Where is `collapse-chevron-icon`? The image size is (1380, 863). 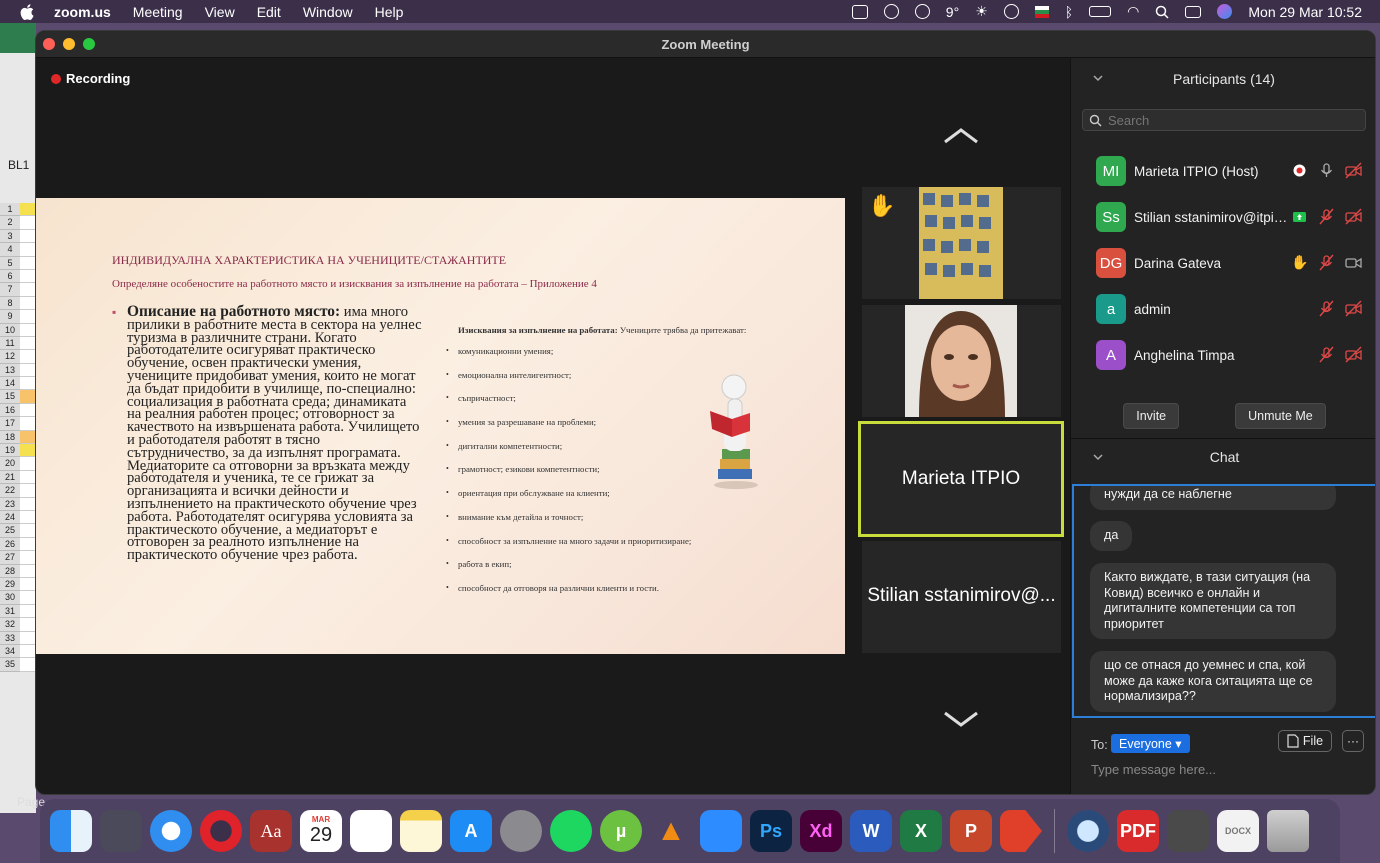 collapse-chevron-icon is located at coordinates (1098, 78).